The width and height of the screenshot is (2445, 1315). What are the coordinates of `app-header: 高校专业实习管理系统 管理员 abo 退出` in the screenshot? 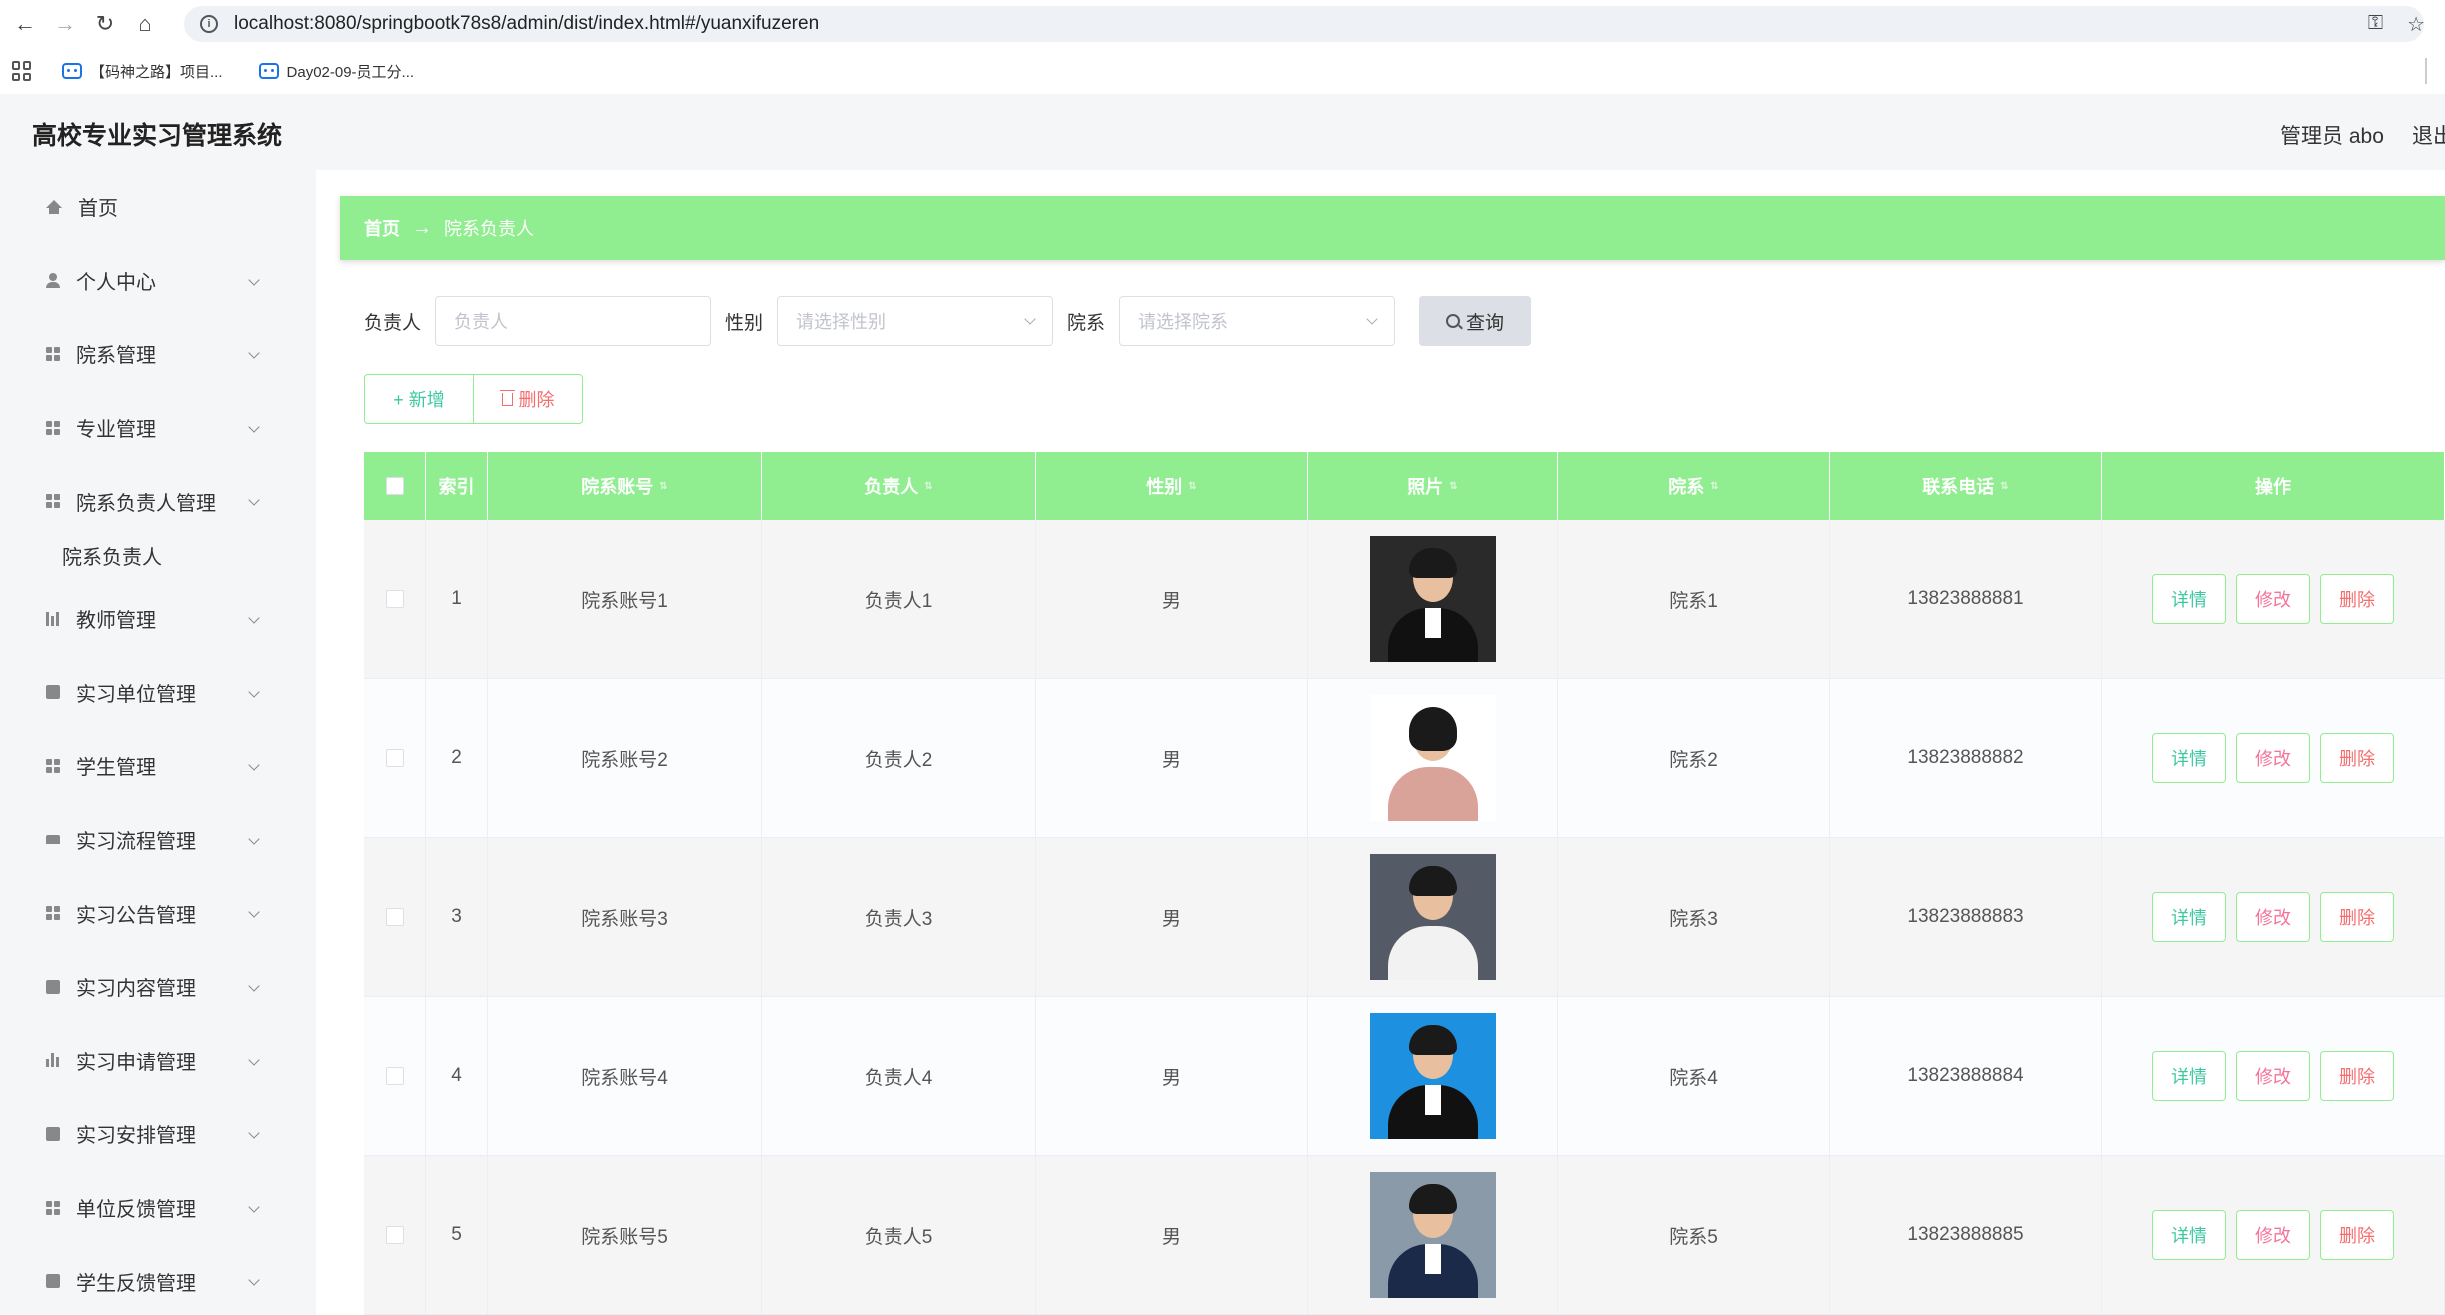 It's located at (1222, 132).